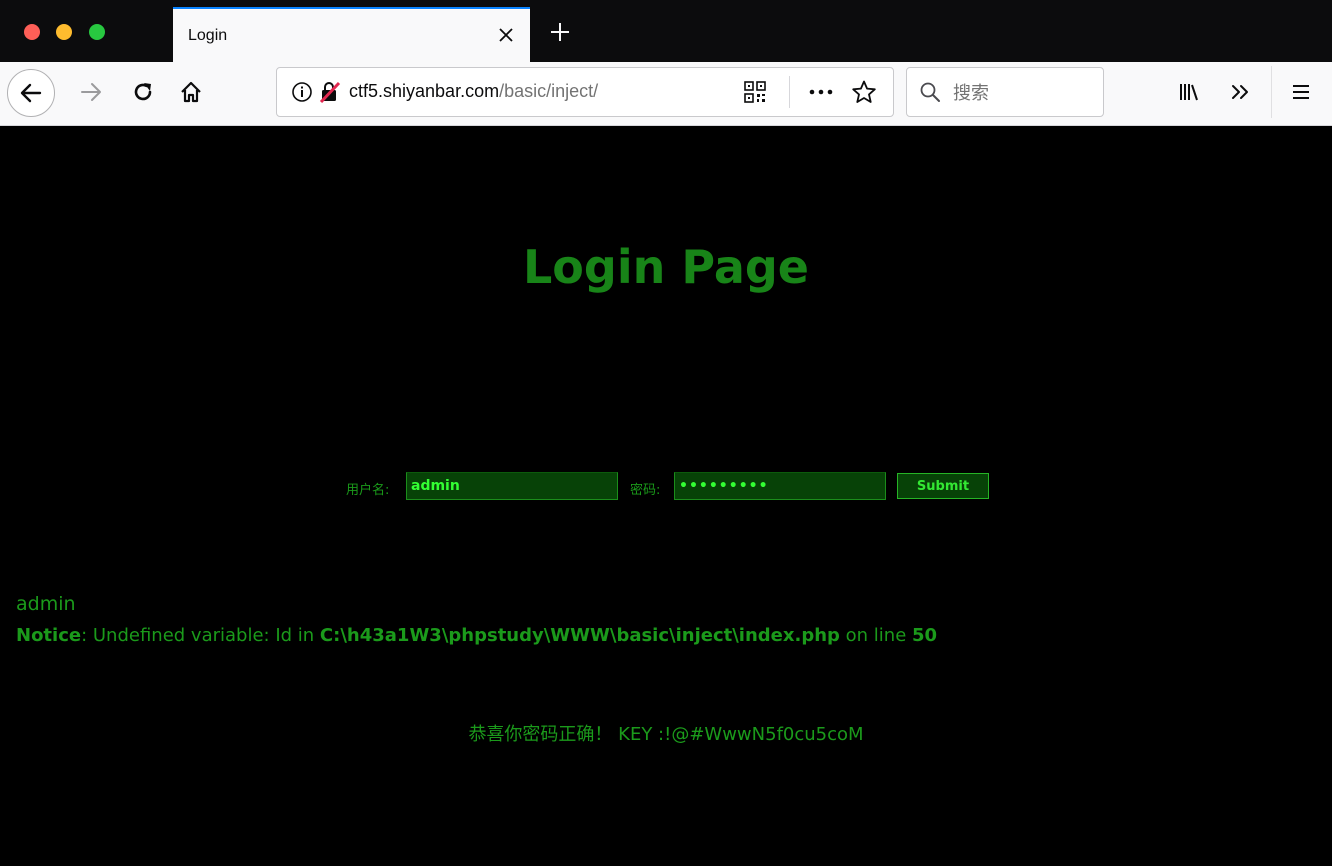 This screenshot has height=866, width=1332. I want to click on notice-label: Notice, so click(49, 635).